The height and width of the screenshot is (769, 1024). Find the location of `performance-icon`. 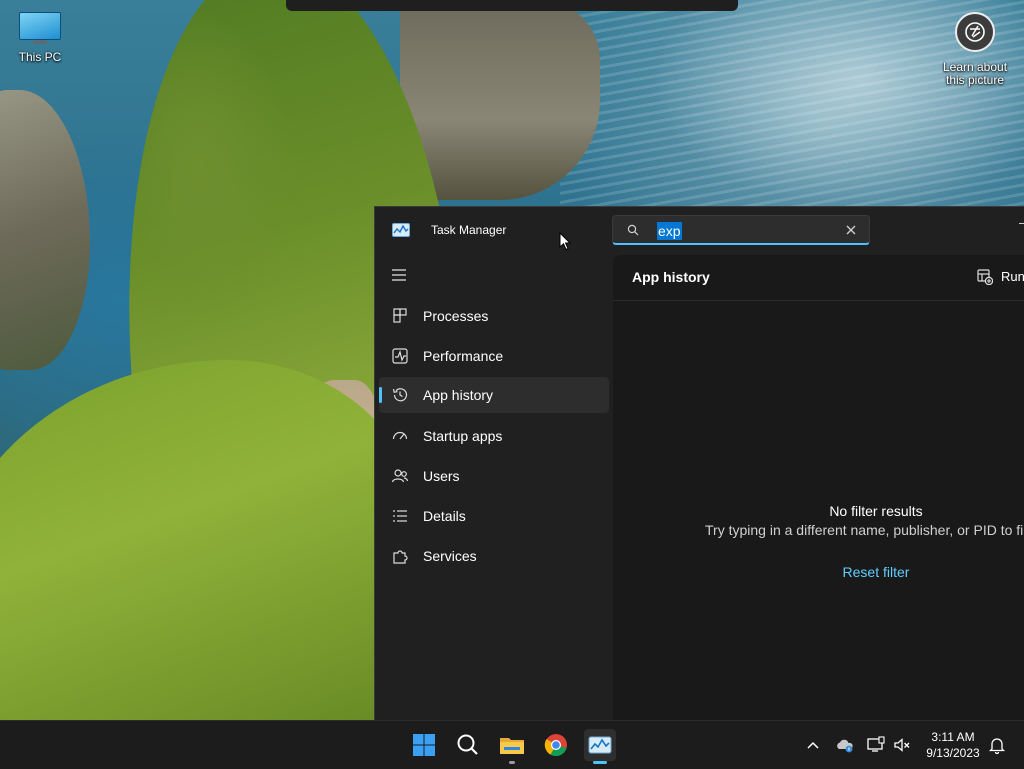

performance-icon is located at coordinates (400, 356).